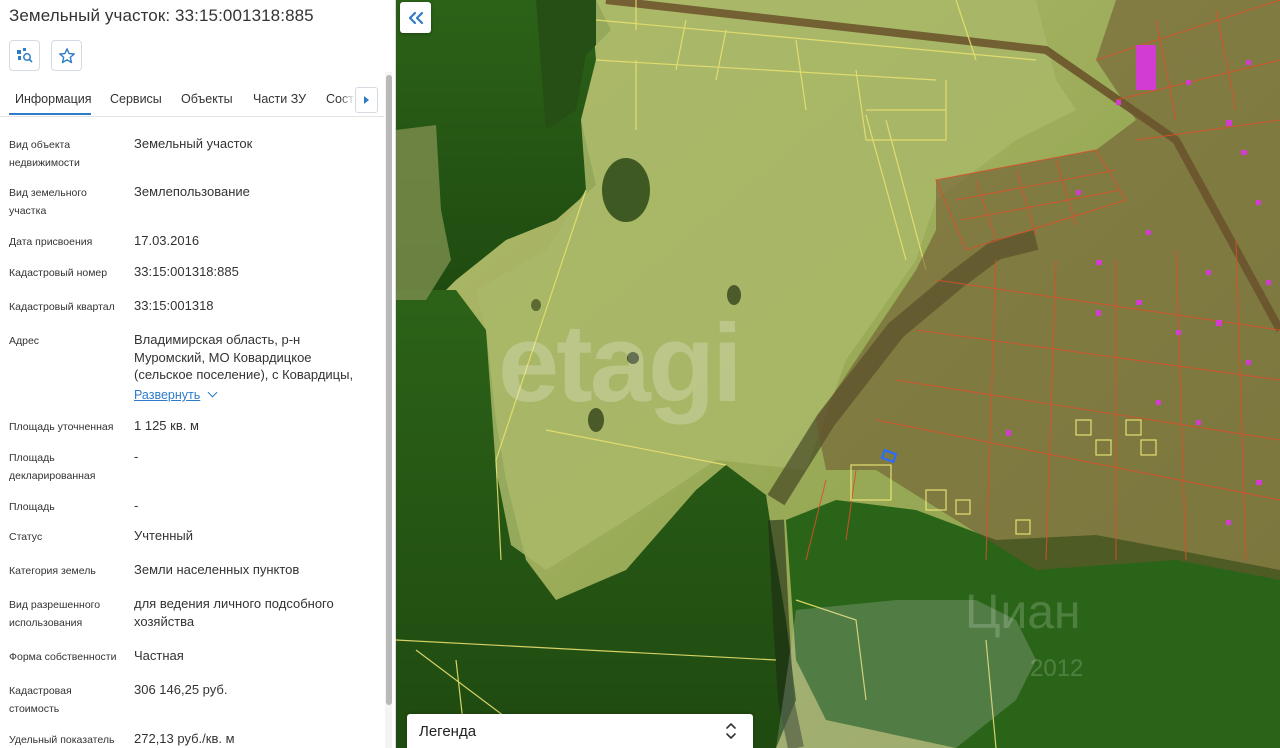  What do you see at coordinates (26, 537) in the screenshot?
I see `label-status: Статус` at bounding box center [26, 537].